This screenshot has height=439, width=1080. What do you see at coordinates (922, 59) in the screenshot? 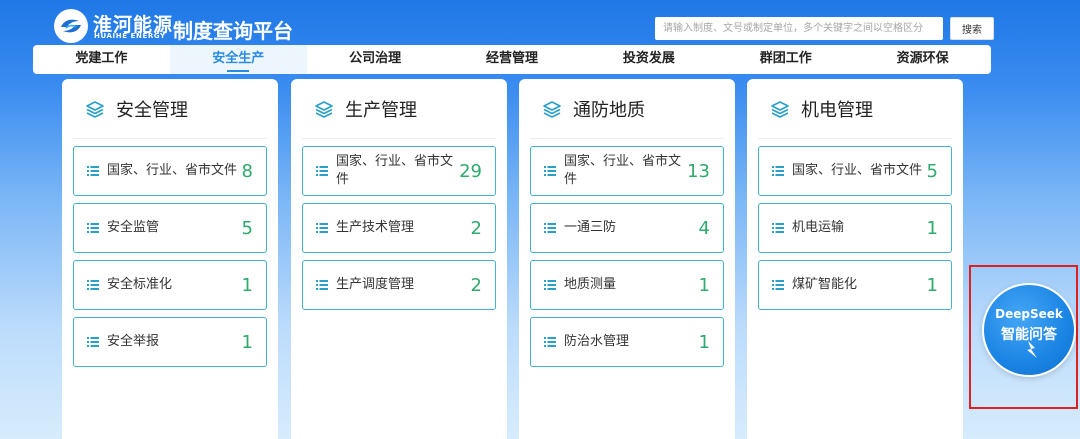
I see `tab-resources-environment: 资源环保` at bounding box center [922, 59].